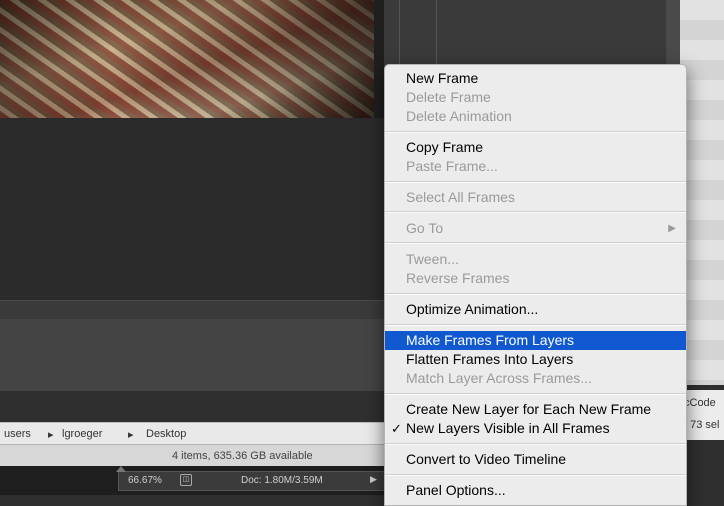 This screenshot has height=506, width=724. Describe the element at coordinates (486, 459) in the screenshot. I see `menu-item-label: Convert to Video Timeline` at that location.